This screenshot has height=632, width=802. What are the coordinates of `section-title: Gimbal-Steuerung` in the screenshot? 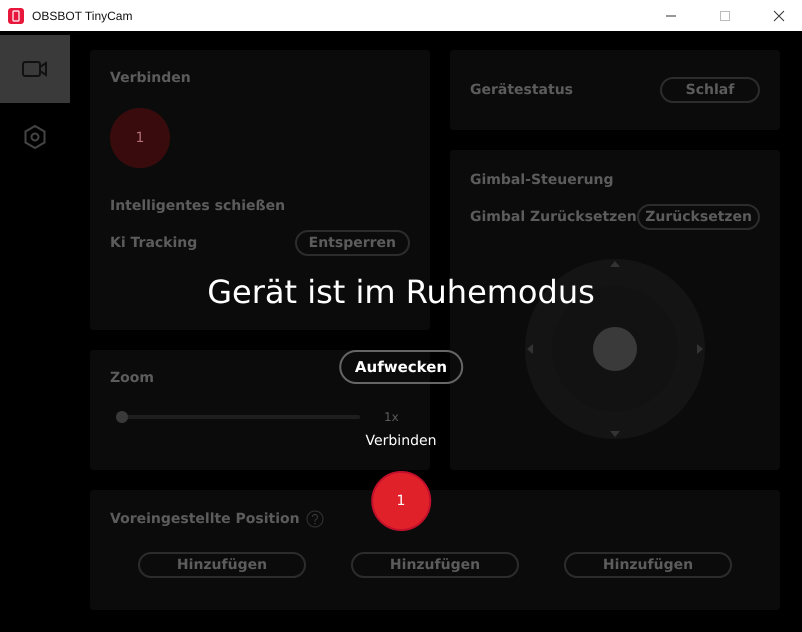 It's located at (542, 180).